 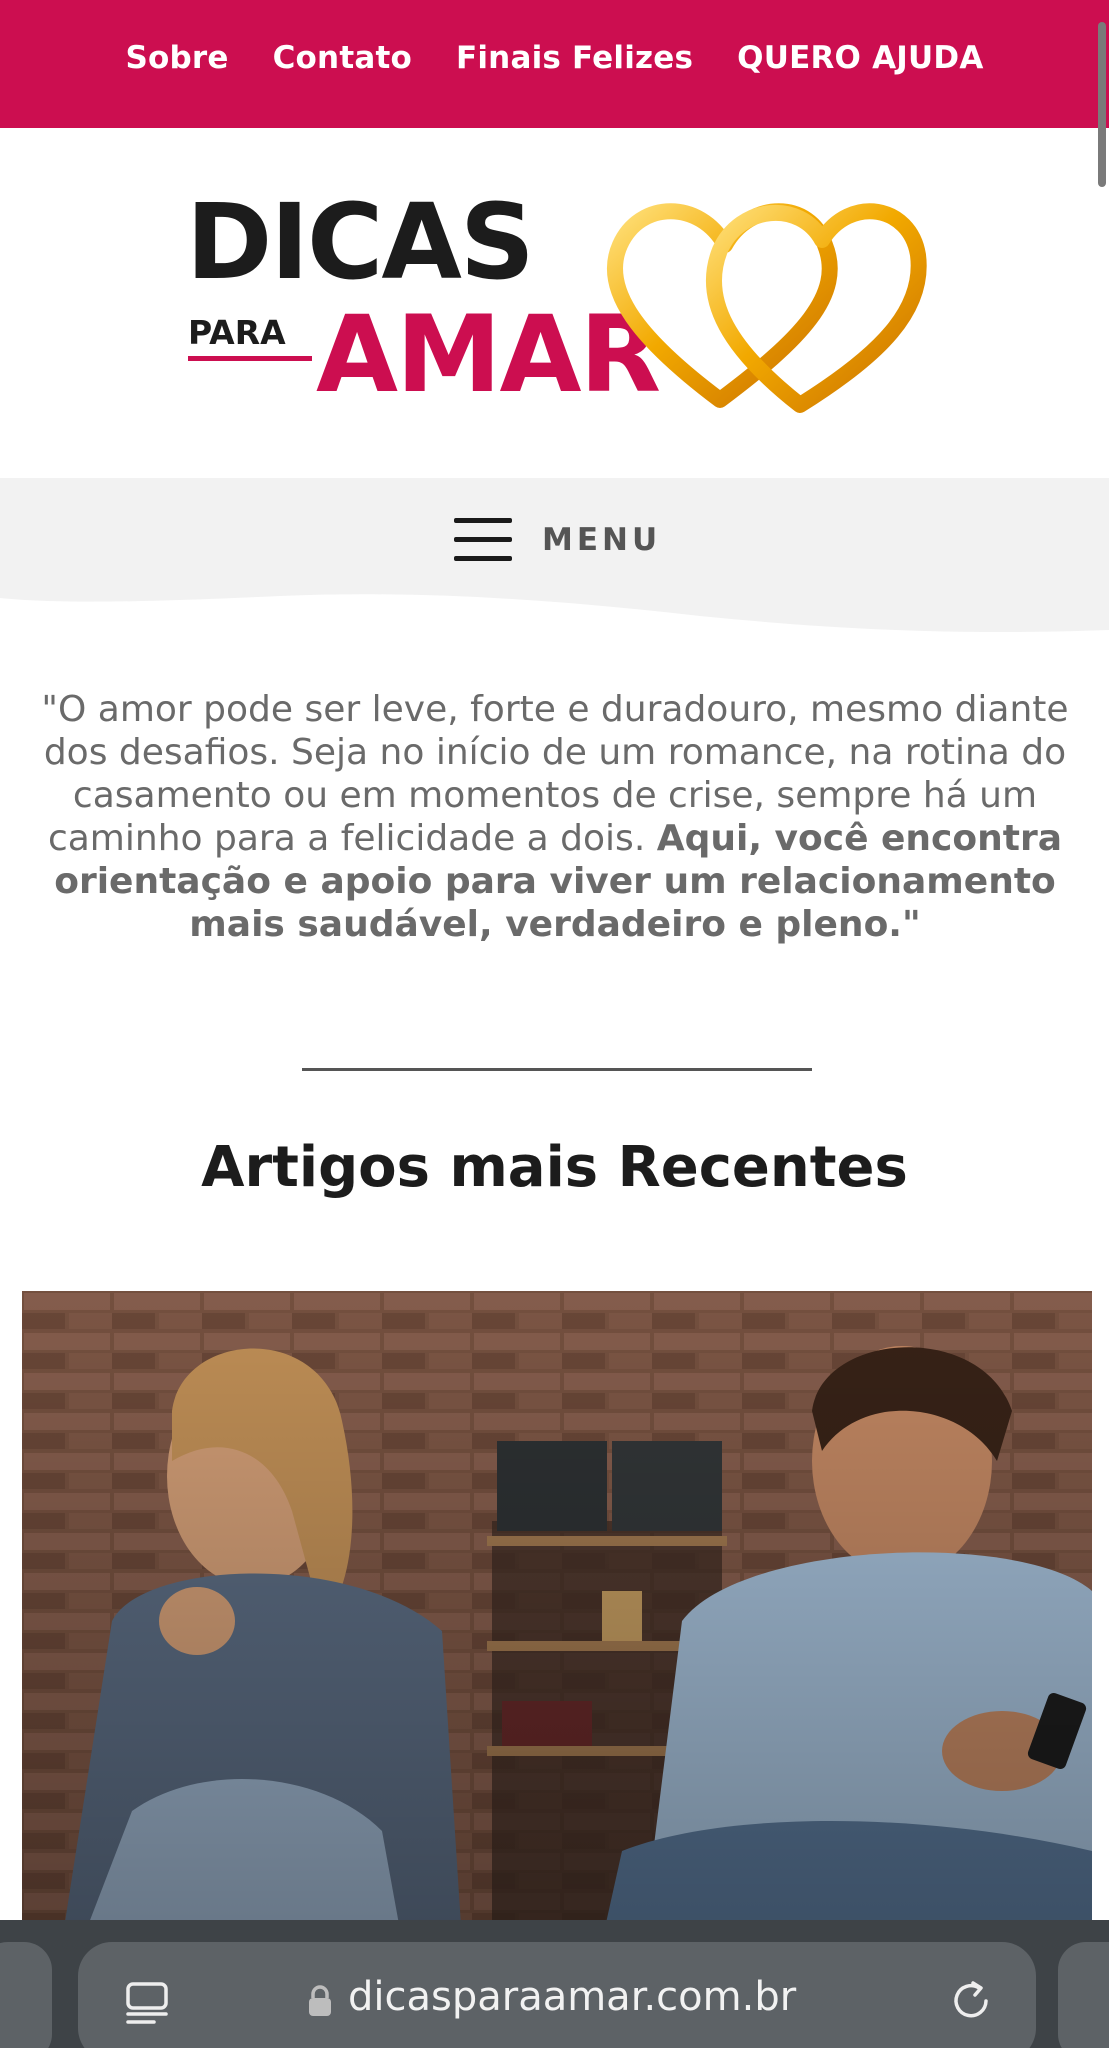 What do you see at coordinates (147, 2003) in the screenshot?
I see `tabs-icon` at bounding box center [147, 2003].